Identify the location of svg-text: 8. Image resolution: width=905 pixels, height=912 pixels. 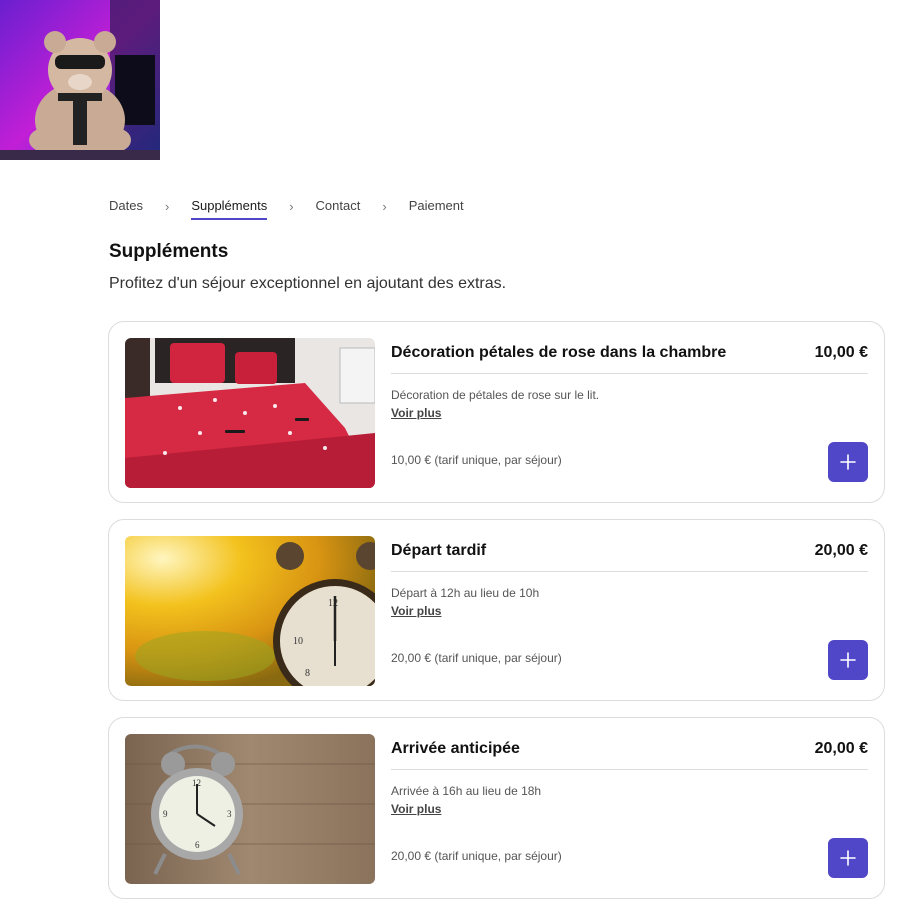
(307, 673).